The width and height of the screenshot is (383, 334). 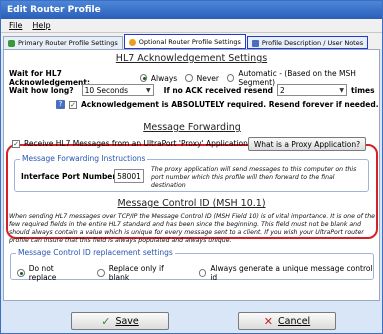 I want to click on ack-resend-count-select: 2 ▼, so click(x=312, y=90).